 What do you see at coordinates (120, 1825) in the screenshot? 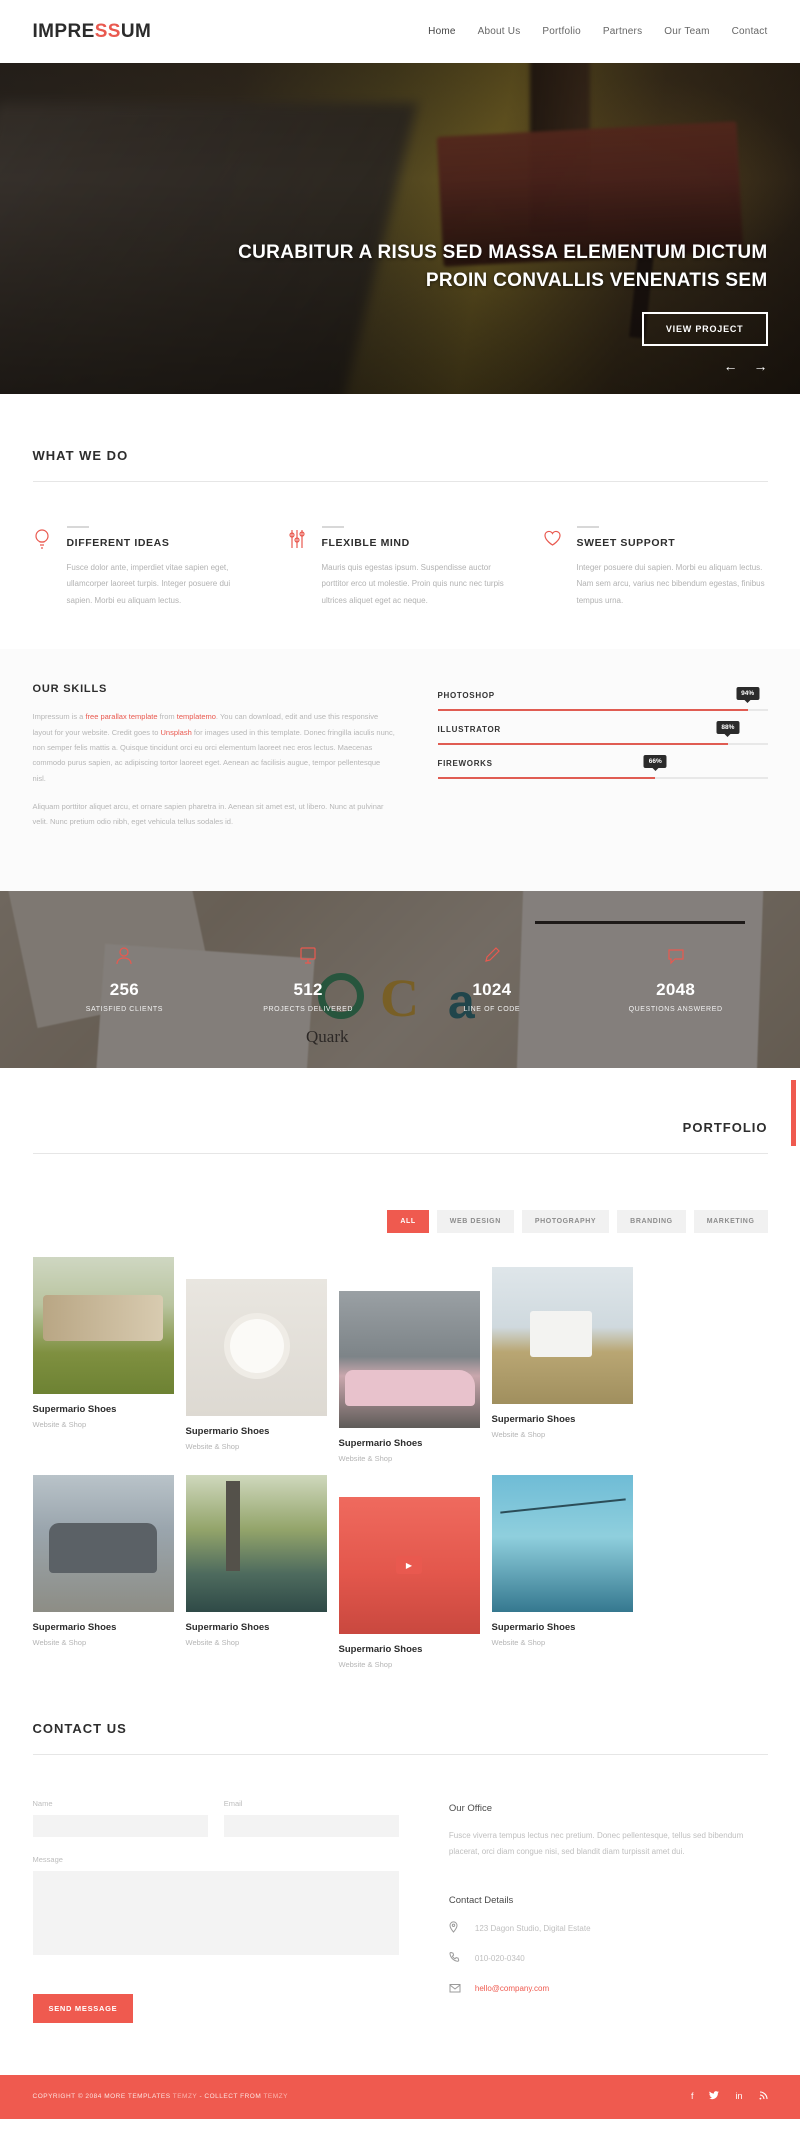
I see `name-input` at bounding box center [120, 1825].